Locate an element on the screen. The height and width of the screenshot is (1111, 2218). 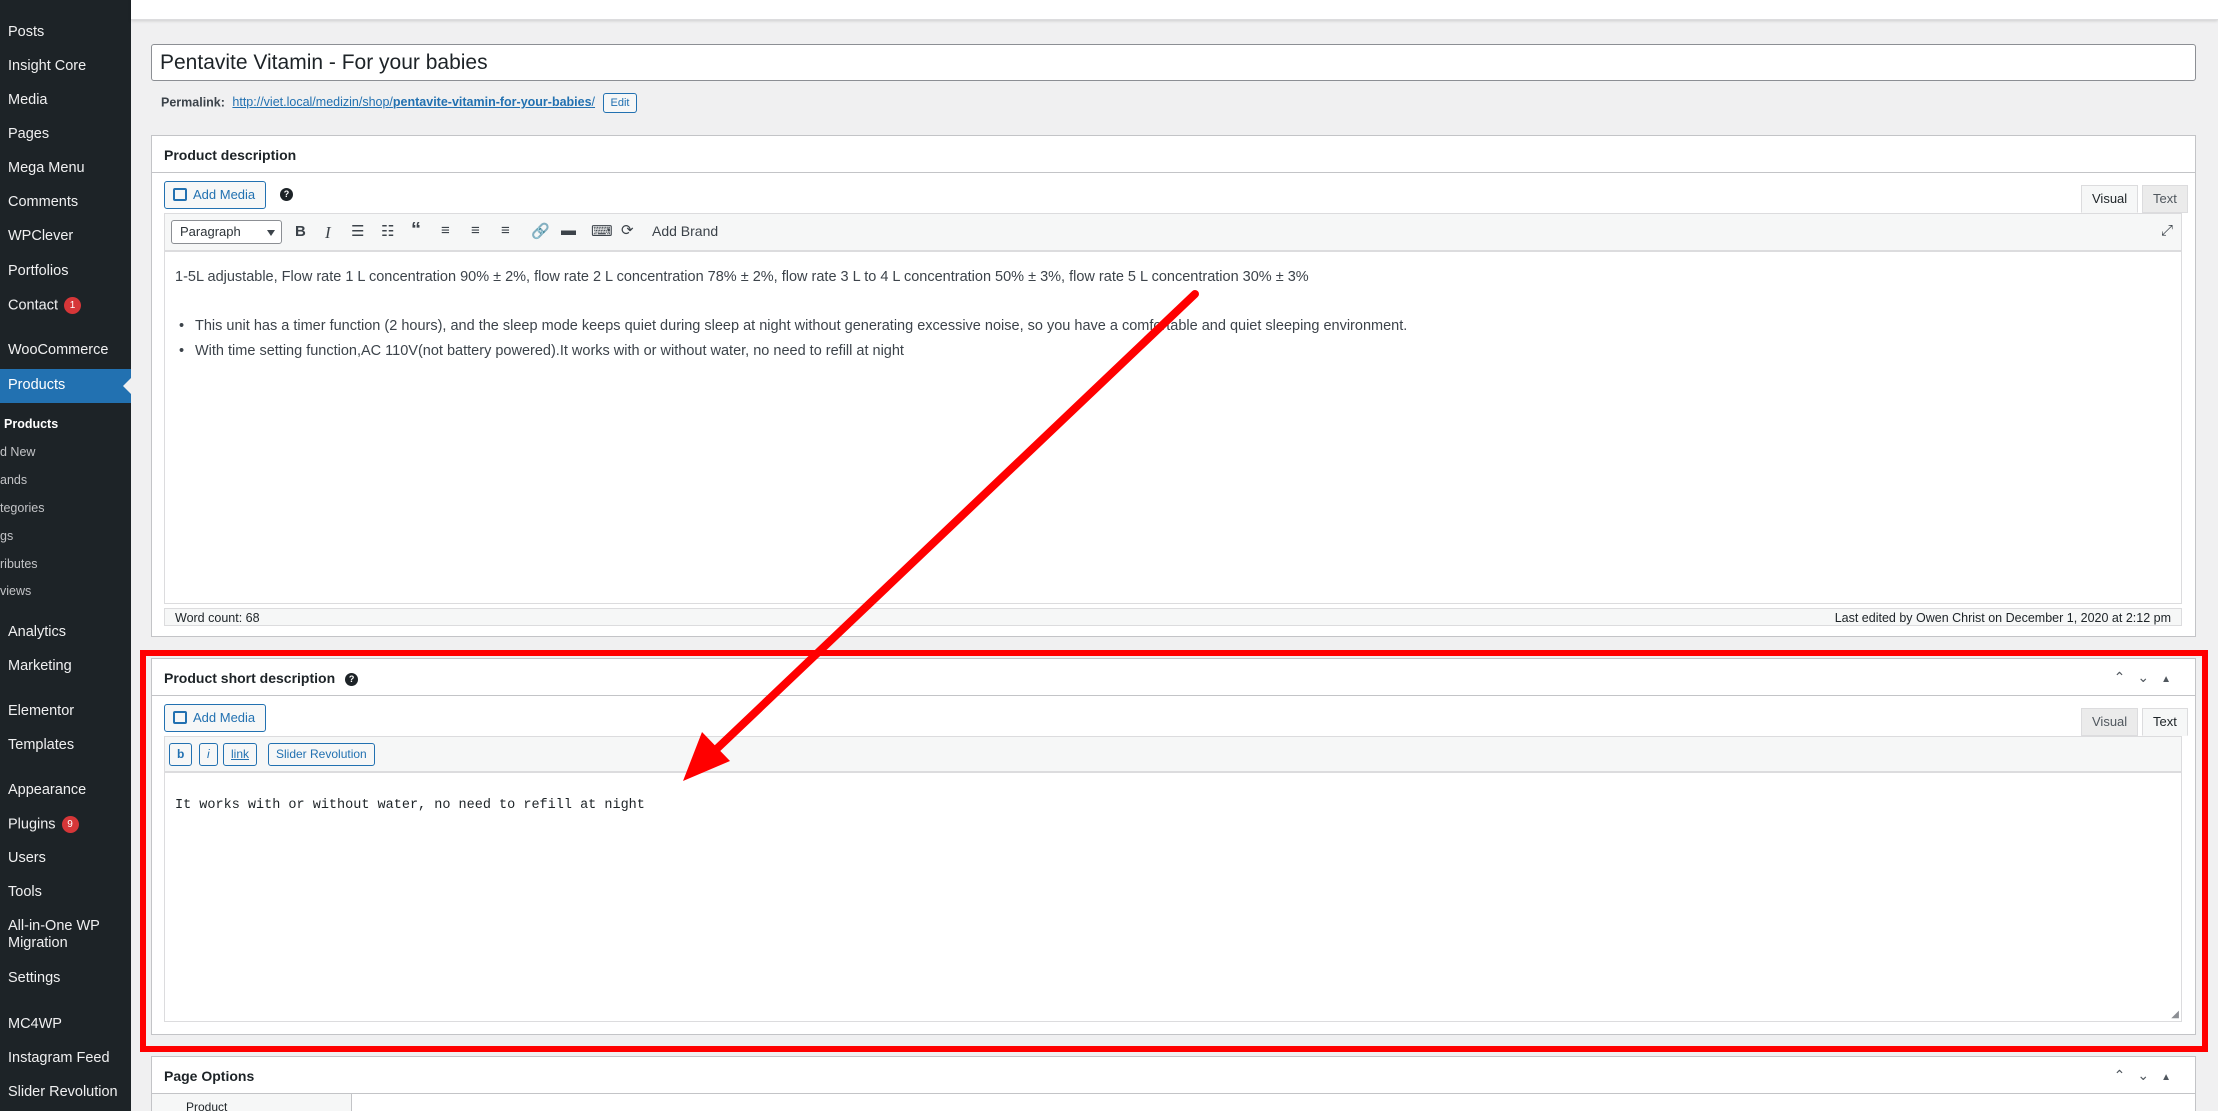
add-brand-button: Add Brand is located at coordinates (685, 231).